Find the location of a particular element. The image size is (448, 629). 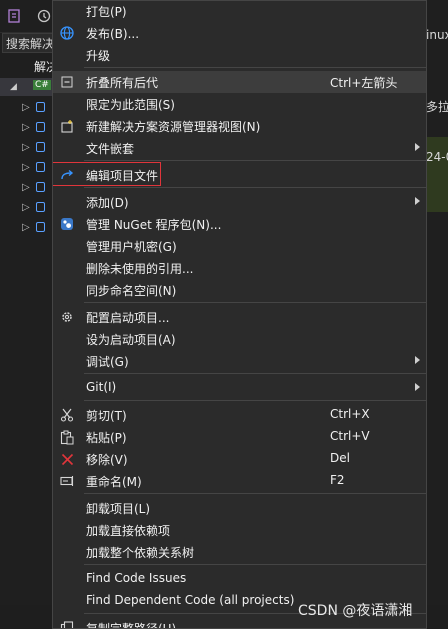

menu-item-label: 添加(D) is located at coordinates (107, 203).